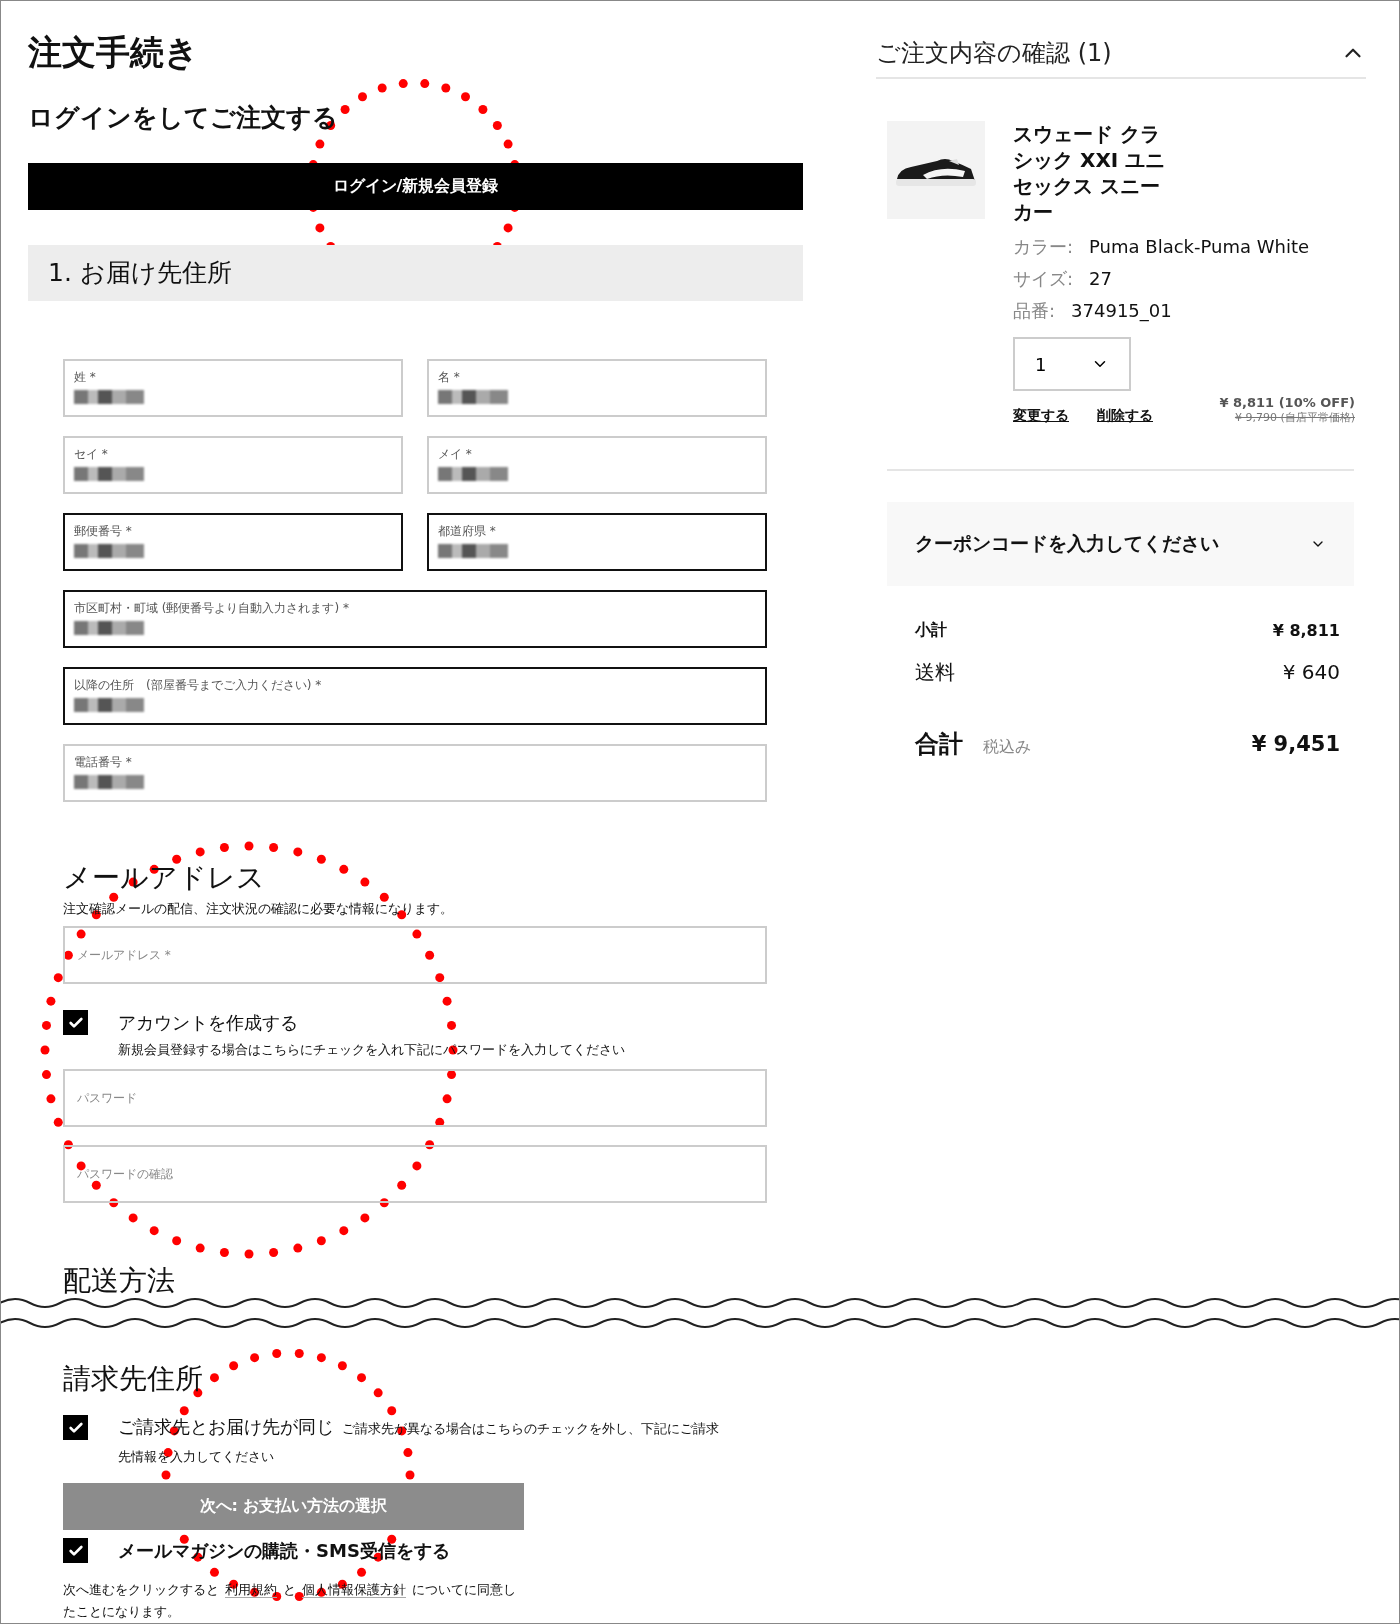 This screenshot has height=1624, width=1400. Describe the element at coordinates (1121, 311) in the screenshot. I see `attribute-value: 374915_01` at that location.